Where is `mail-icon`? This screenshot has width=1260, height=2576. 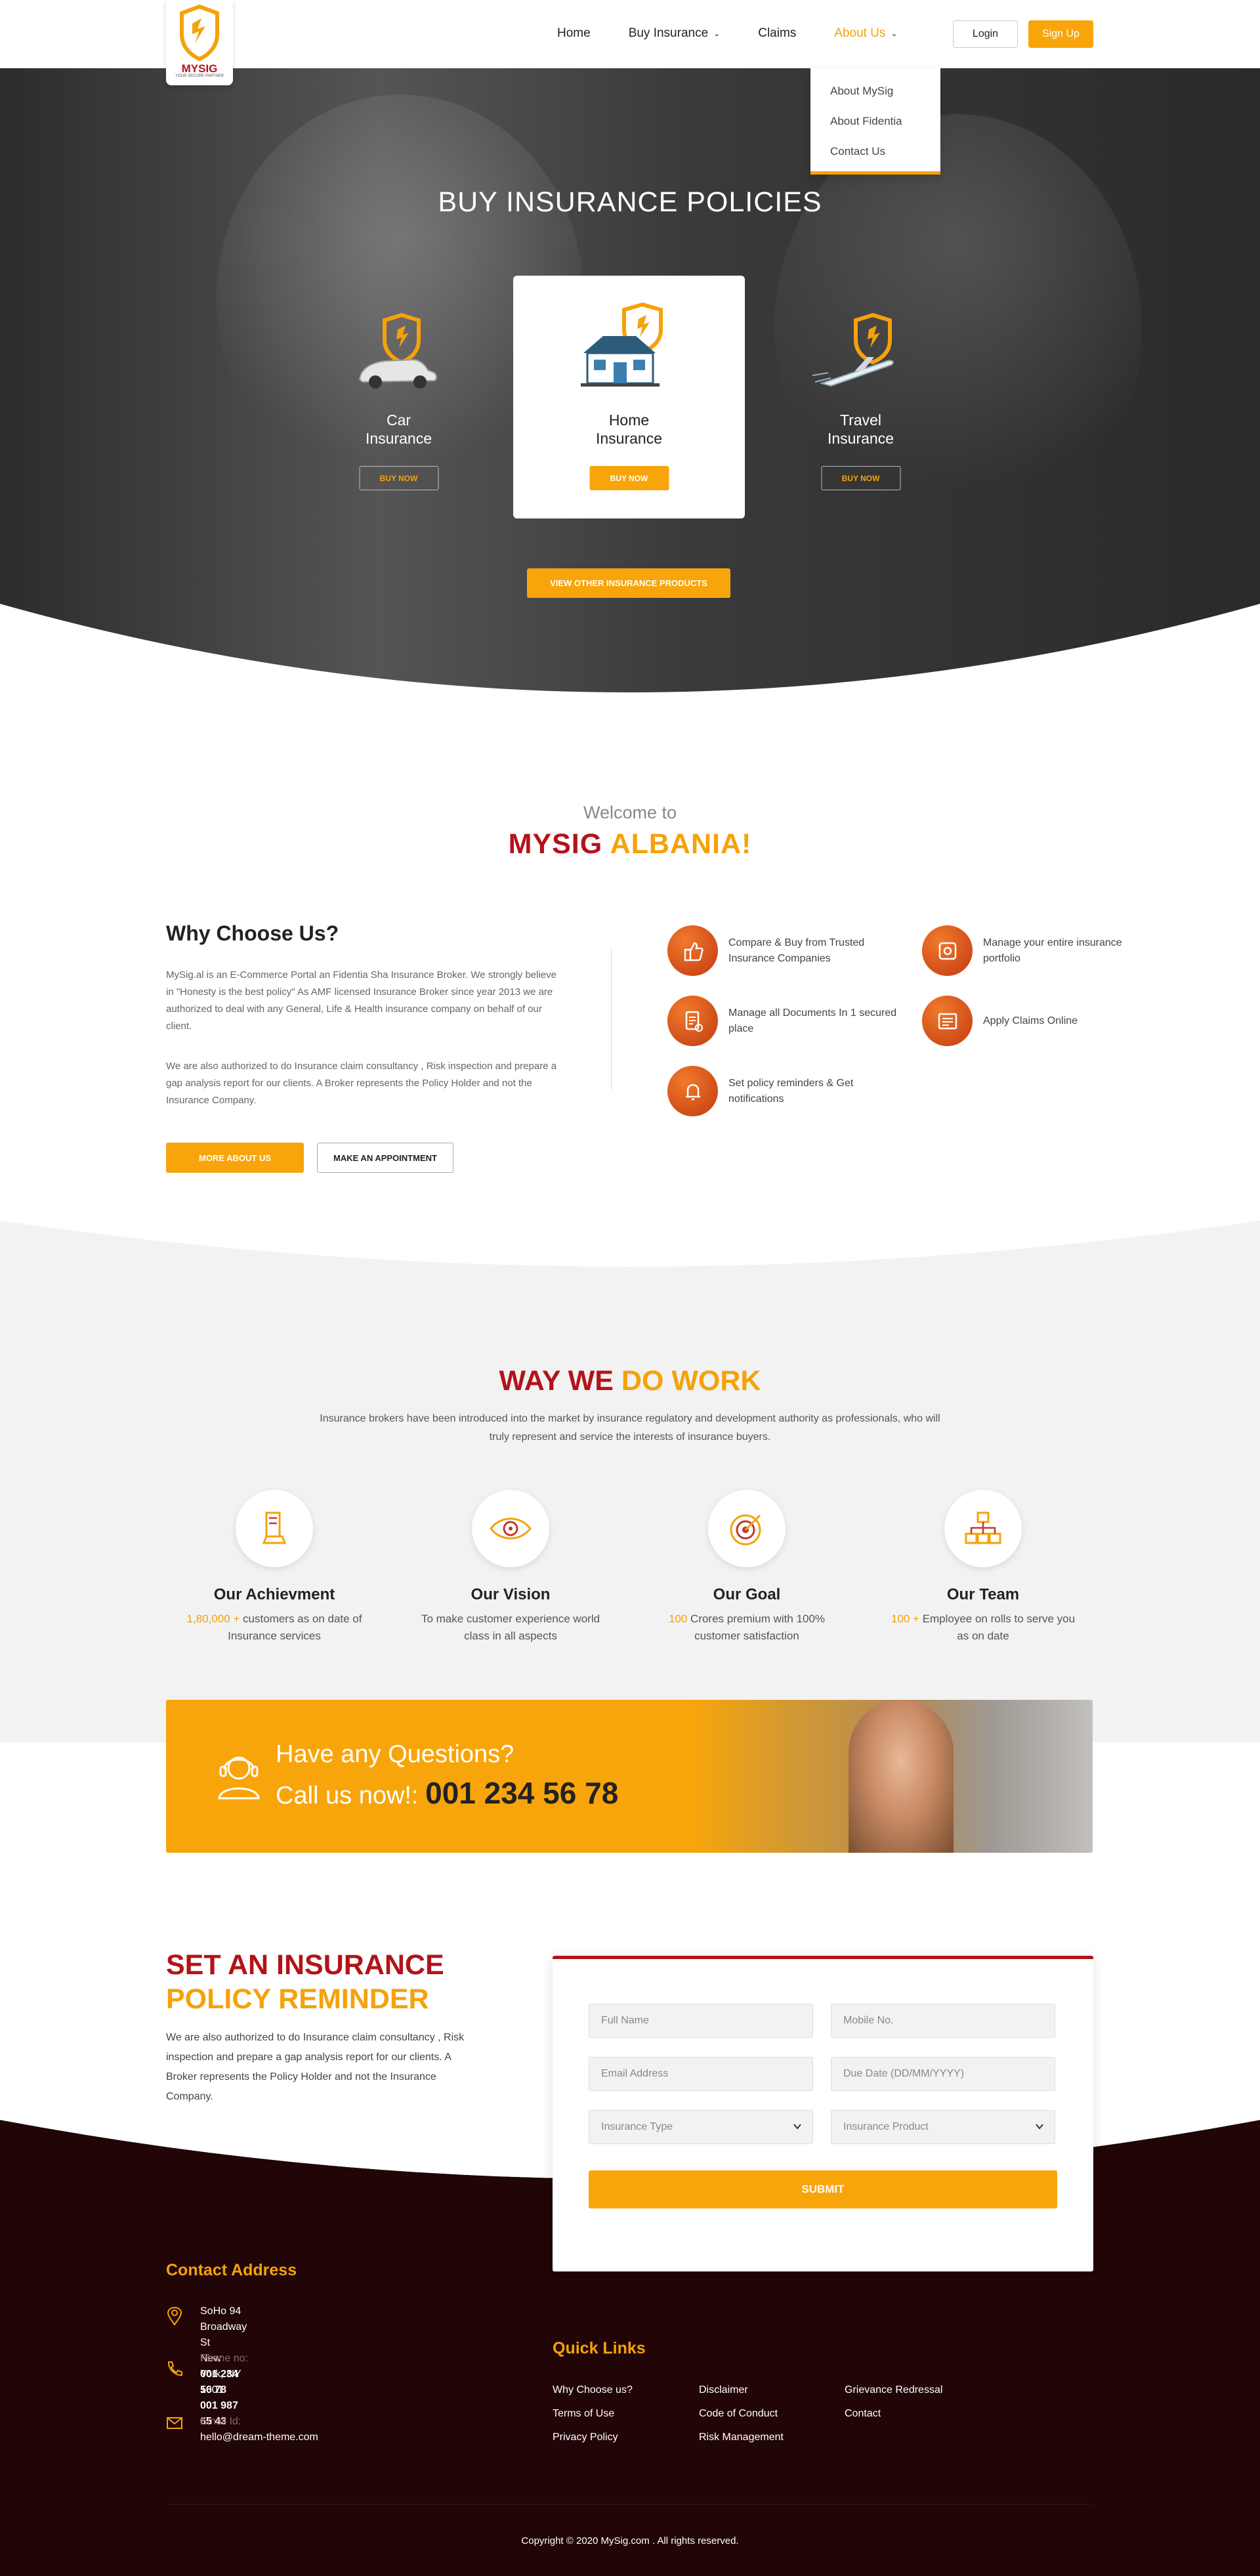
mail-icon is located at coordinates (174, 2423).